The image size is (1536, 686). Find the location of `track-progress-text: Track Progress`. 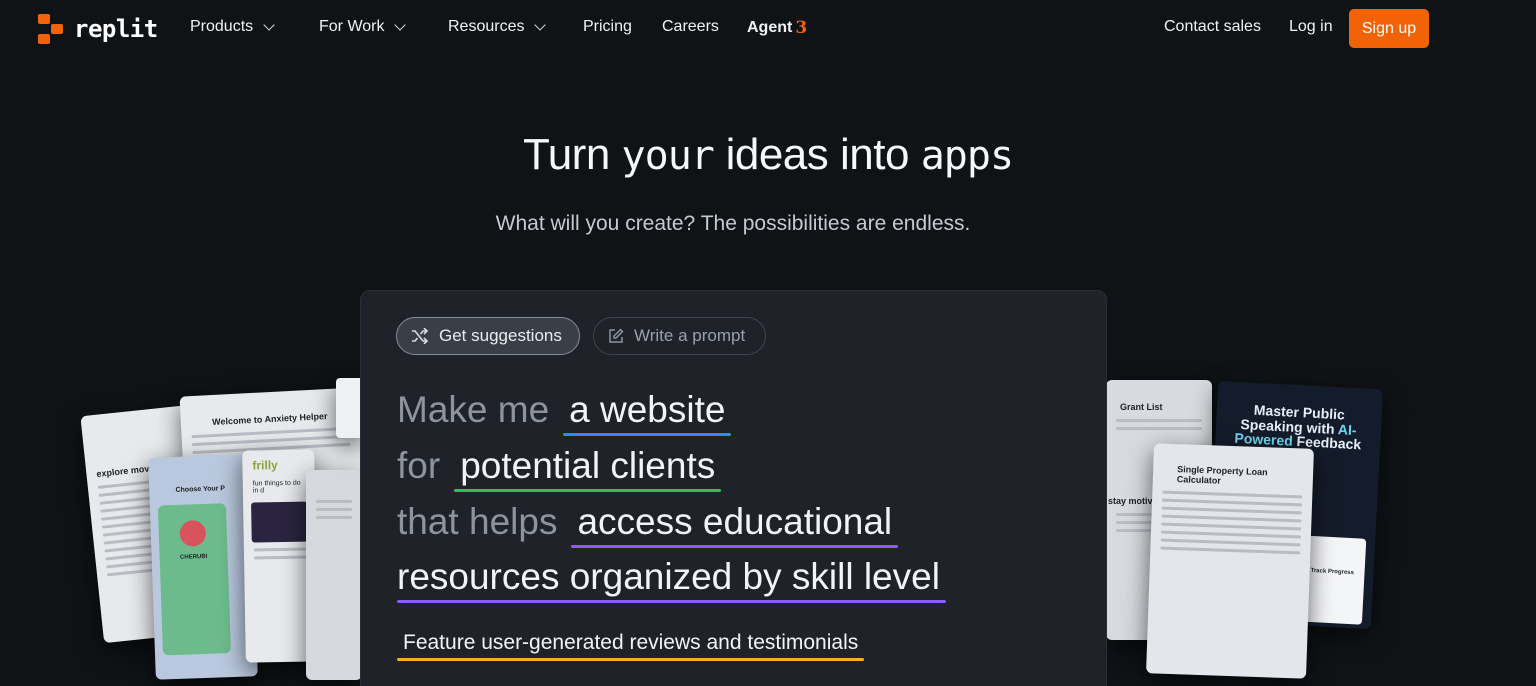

track-progress-text: Track Progress is located at coordinates (1332, 572).